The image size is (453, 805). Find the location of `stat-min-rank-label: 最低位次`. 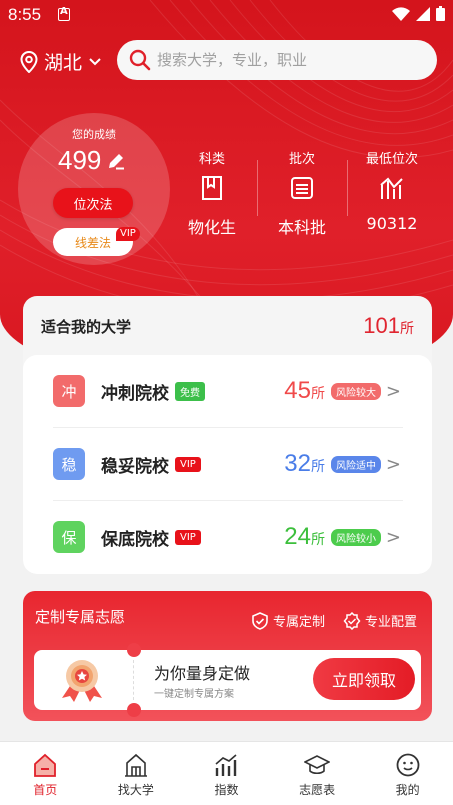

stat-min-rank-label: 最低位次 is located at coordinates (391, 159).